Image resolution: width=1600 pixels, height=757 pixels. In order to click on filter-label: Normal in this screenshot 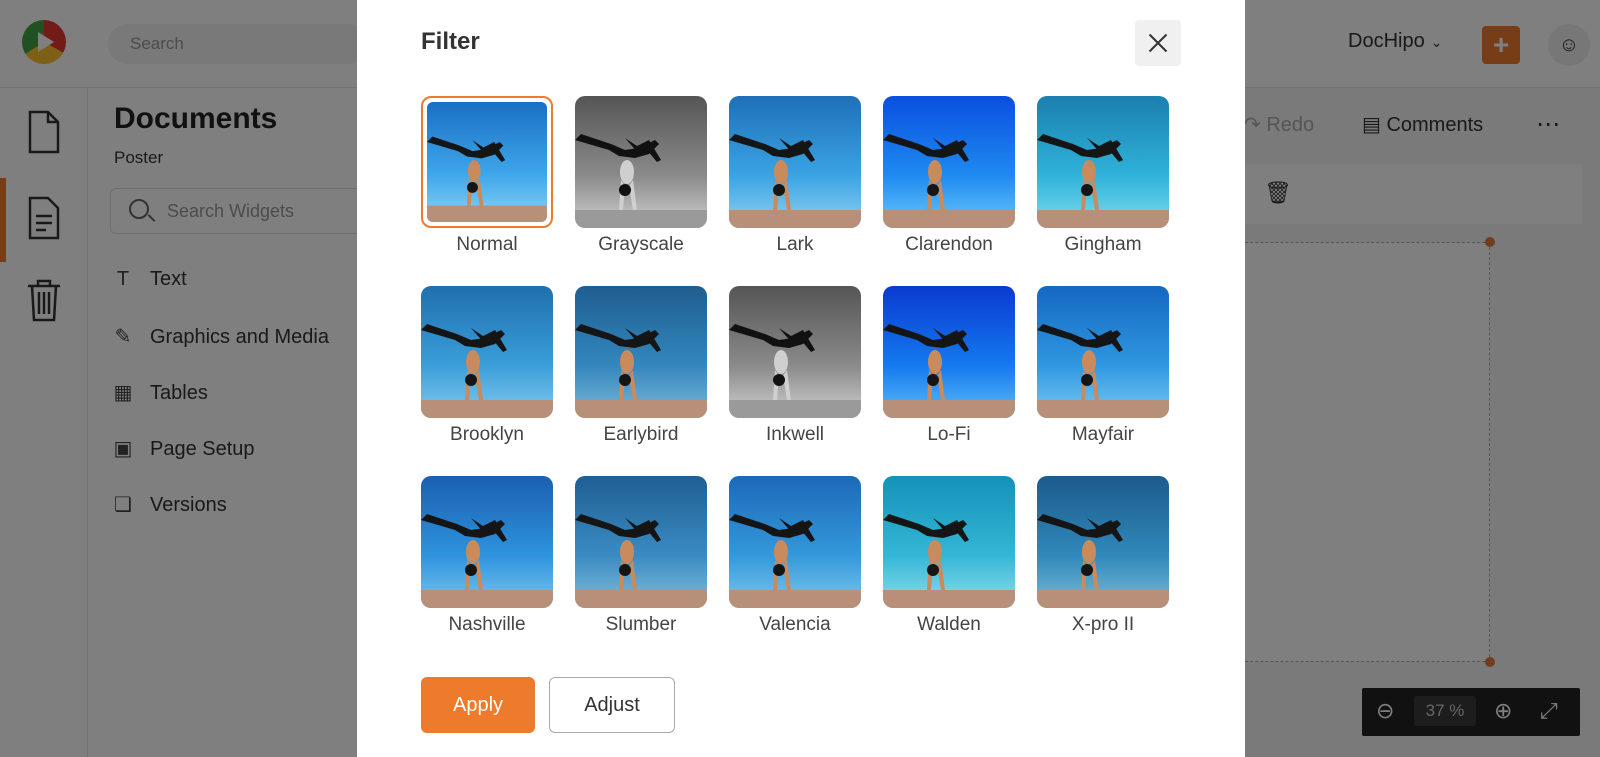, I will do `click(487, 244)`.